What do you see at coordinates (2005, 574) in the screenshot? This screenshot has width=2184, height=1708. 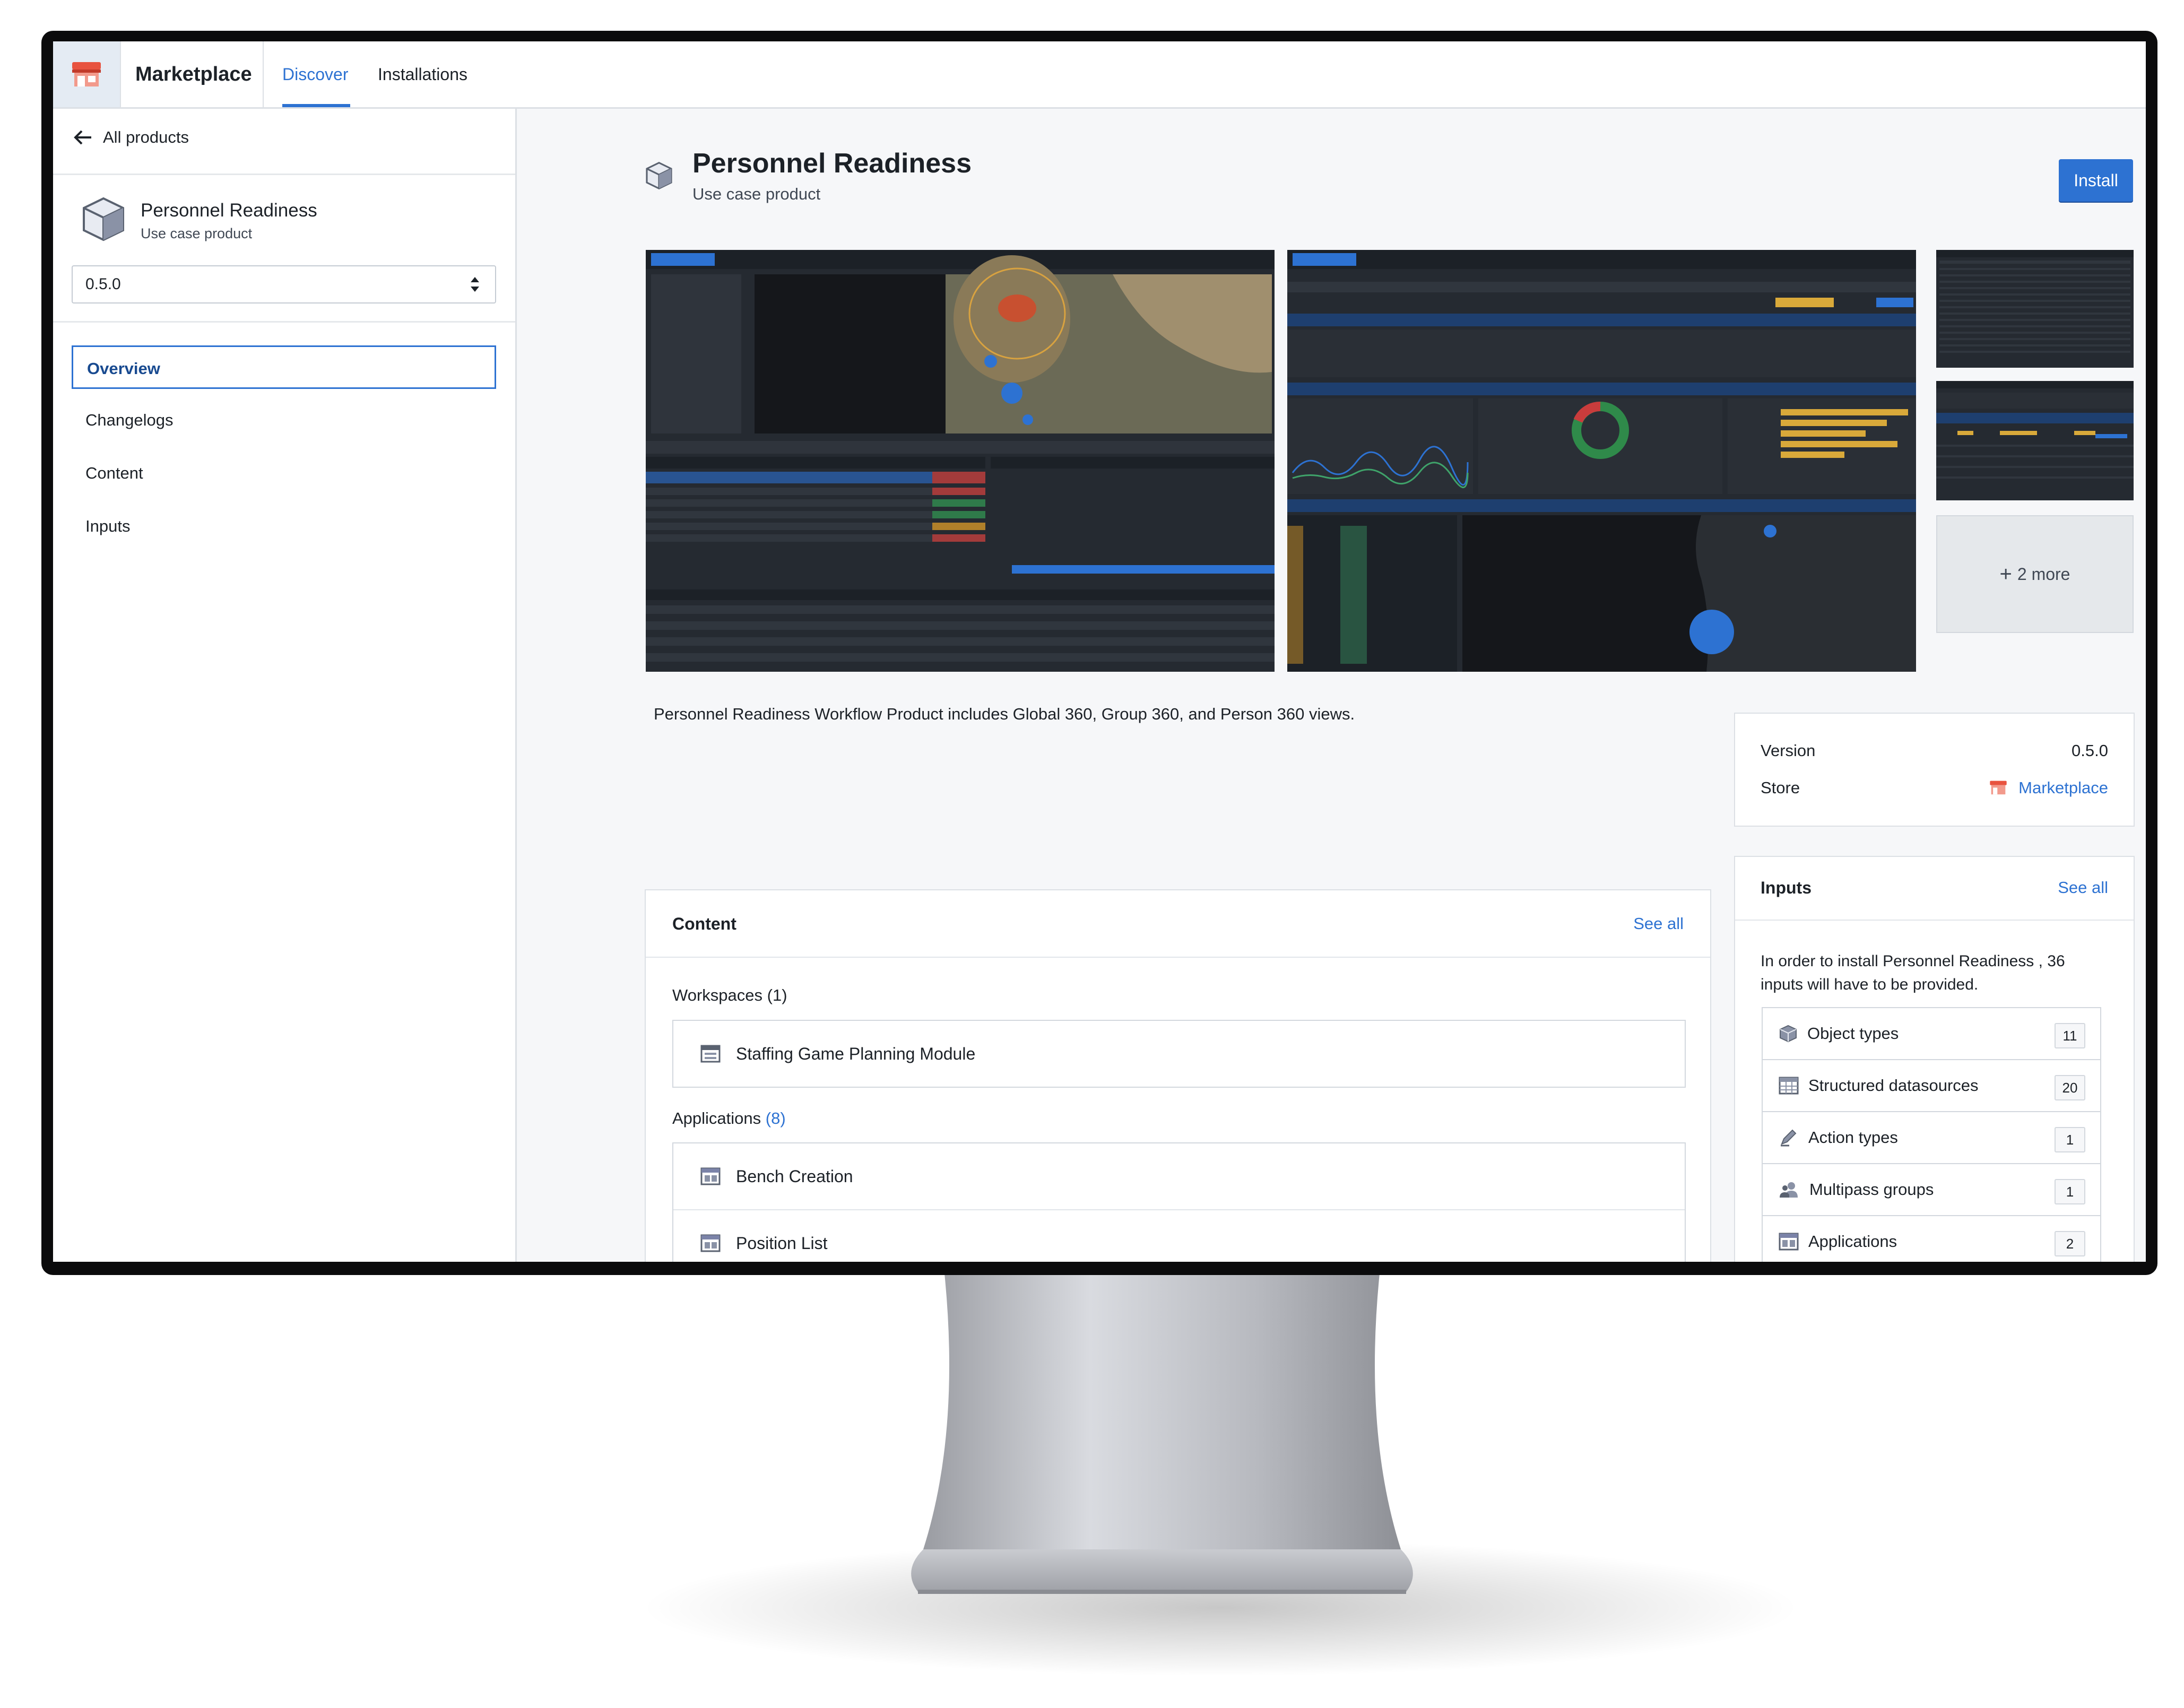 I see `plus-icon: +` at bounding box center [2005, 574].